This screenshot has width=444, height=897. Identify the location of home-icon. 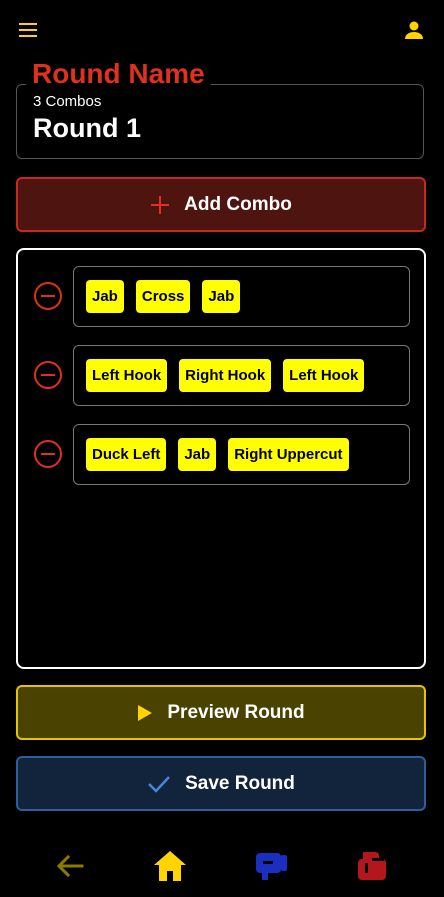
(170, 866).